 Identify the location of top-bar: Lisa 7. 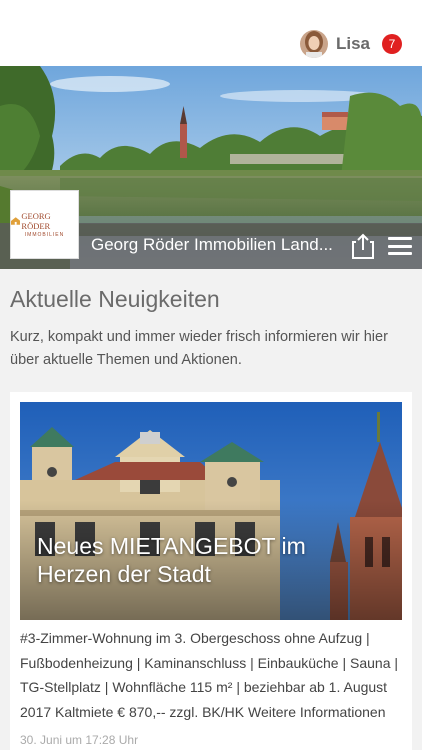
(211, 33).